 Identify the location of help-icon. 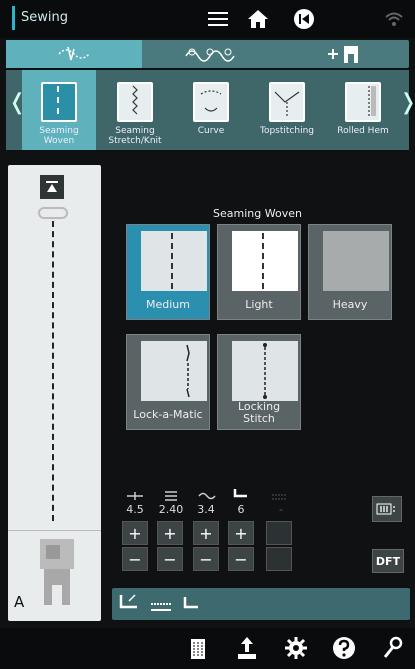
(344, 650).